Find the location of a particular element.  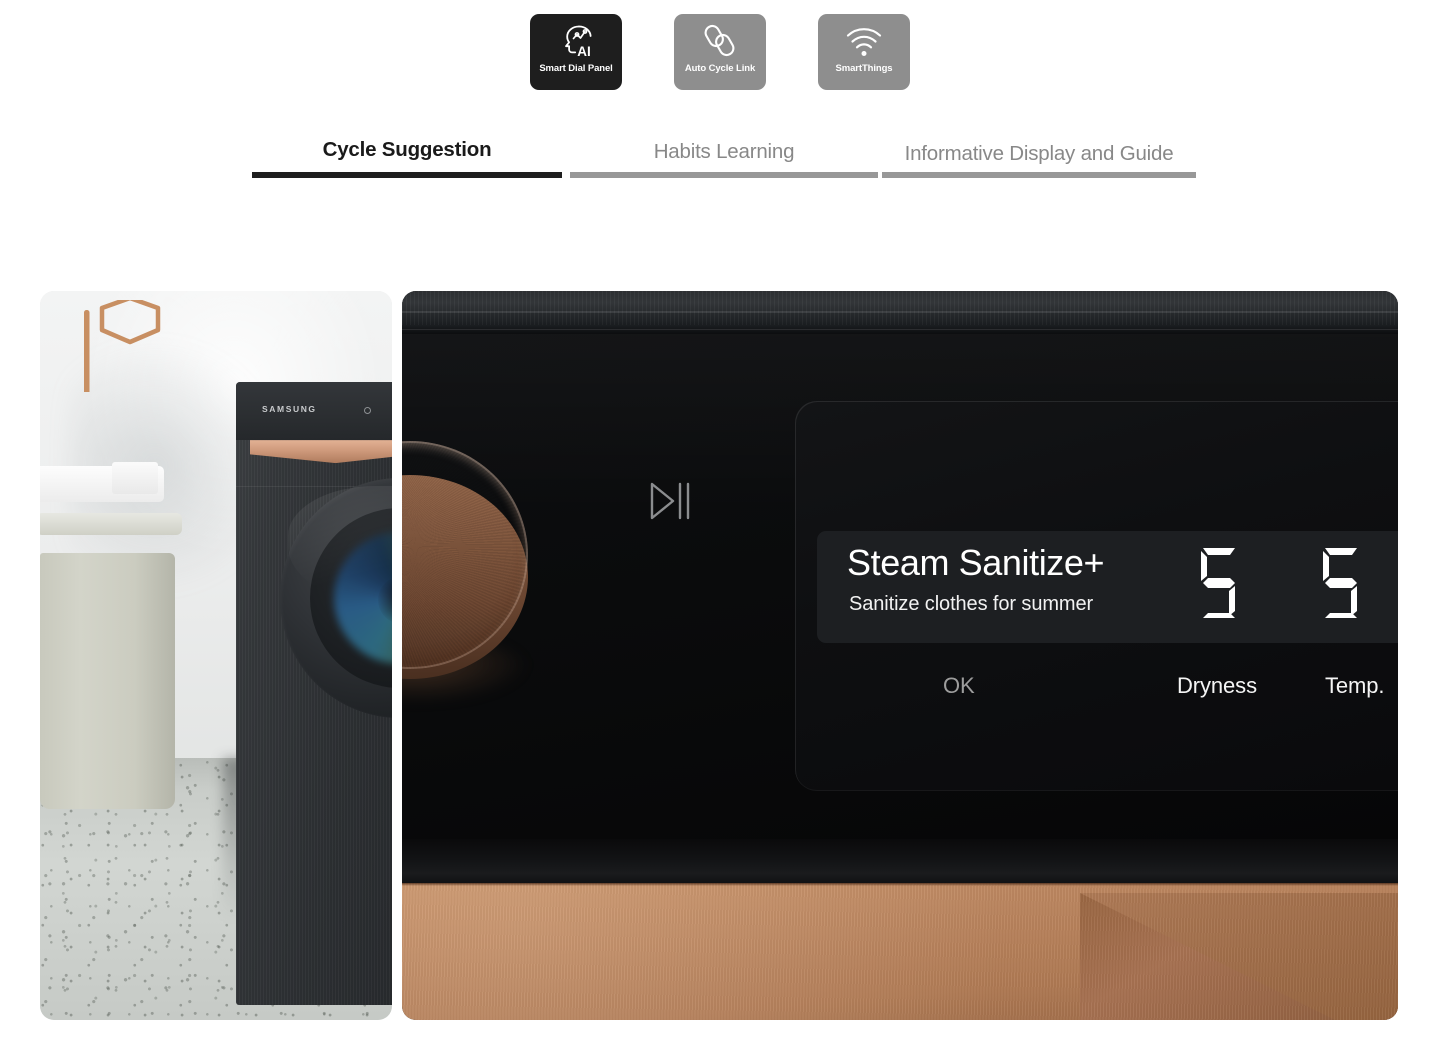

tab-label: Habits Learning is located at coordinates (724, 151).